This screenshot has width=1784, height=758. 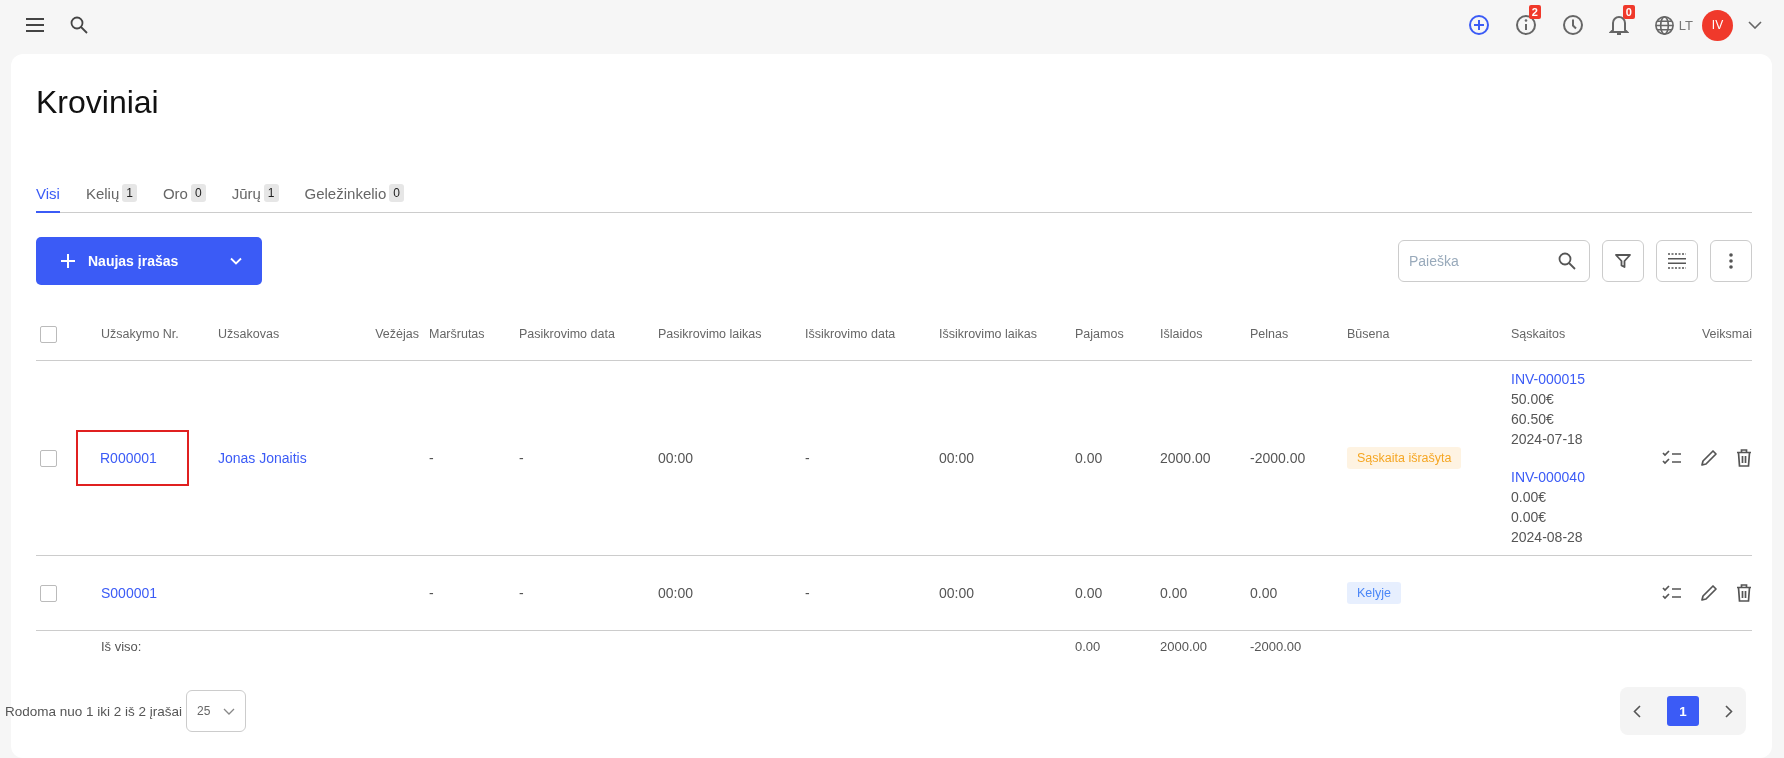 What do you see at coordinates (1185, 458) in the screenshot?
I see `table-cell: 2000.00` at bounding box center [1185, 458].